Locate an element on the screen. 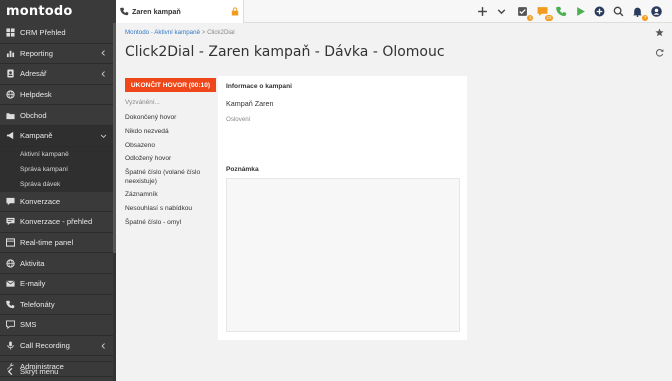  hide-menu-button: Skrýt menu is located at coordinates (58, 371).